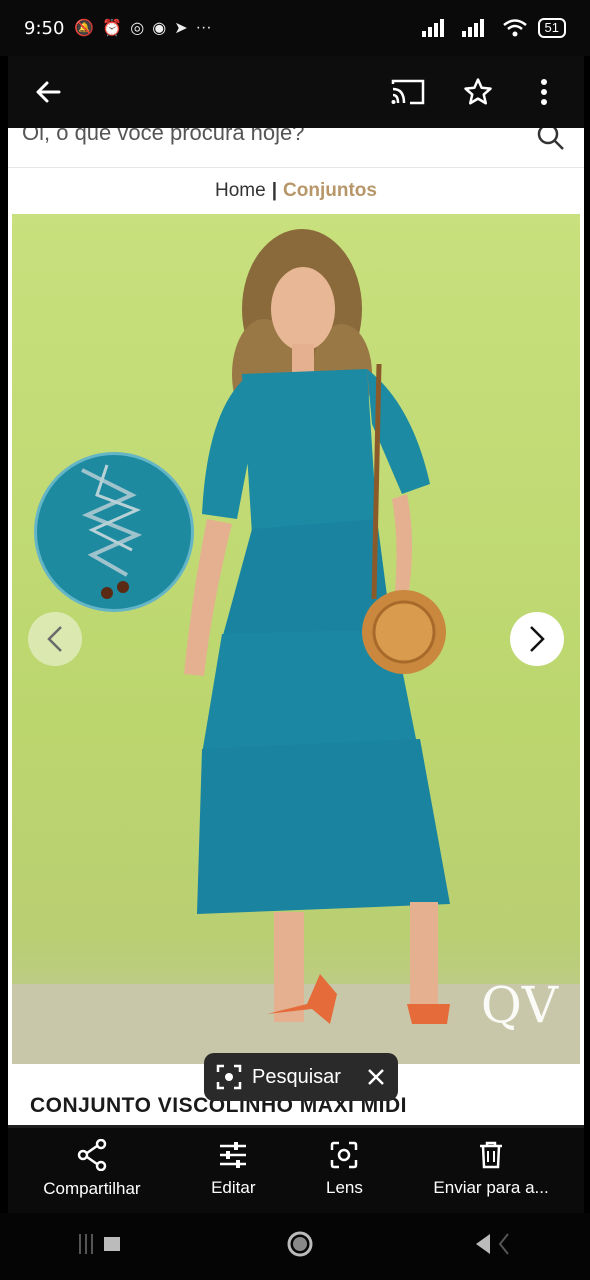 Image resolution: width=590 pixels, height=1280 pixels. I want to click on close-icon, so click(376, 1077).